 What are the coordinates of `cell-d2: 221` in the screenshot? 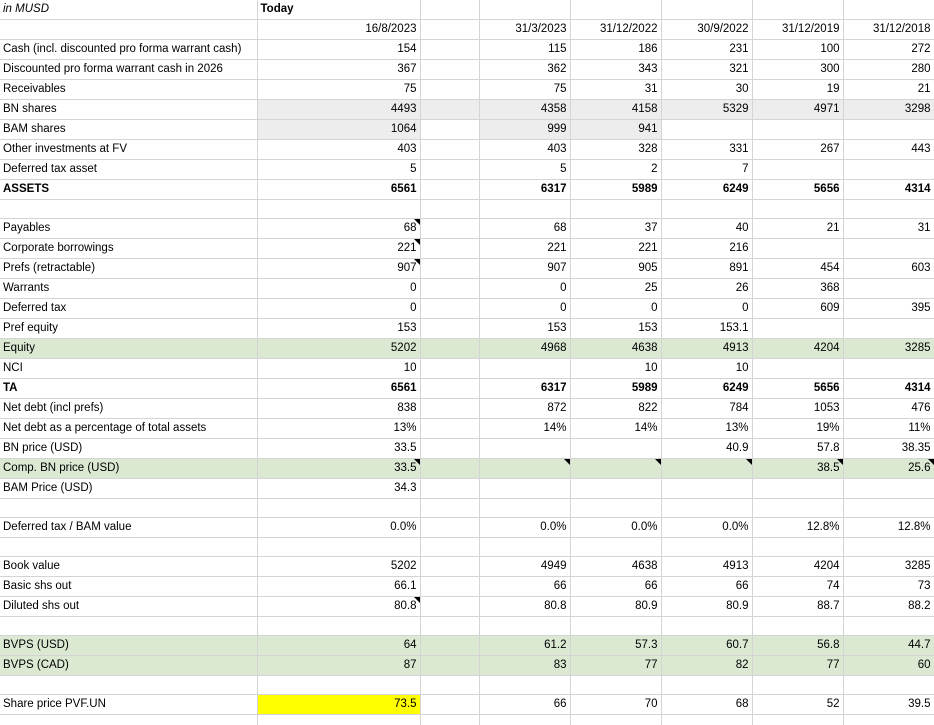 It's located at (616, 248).